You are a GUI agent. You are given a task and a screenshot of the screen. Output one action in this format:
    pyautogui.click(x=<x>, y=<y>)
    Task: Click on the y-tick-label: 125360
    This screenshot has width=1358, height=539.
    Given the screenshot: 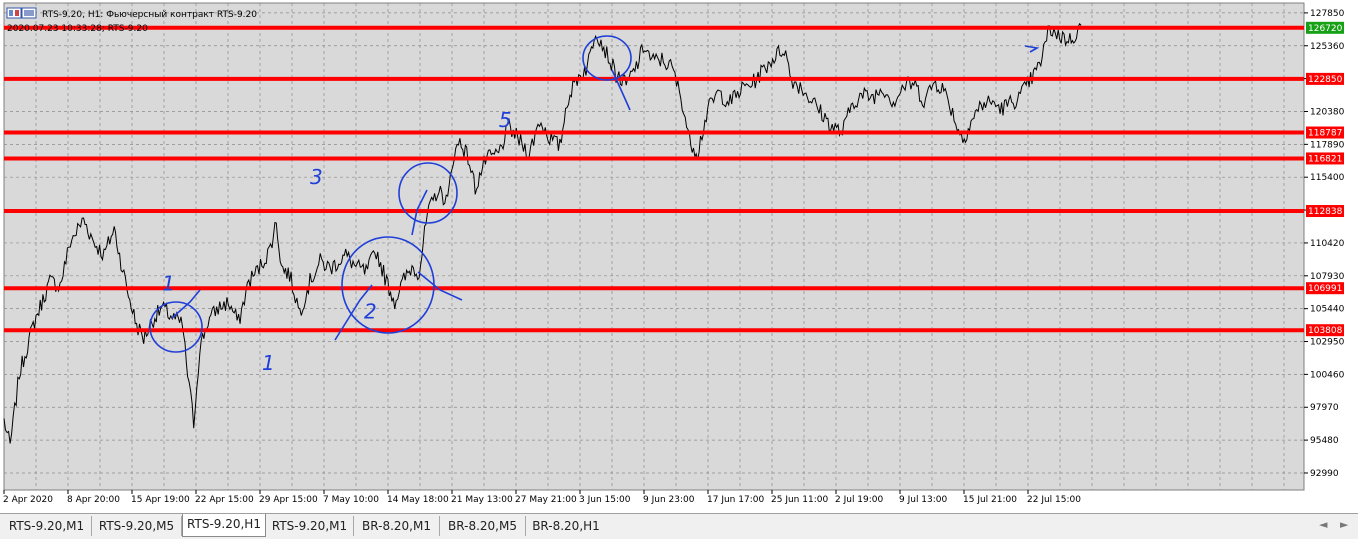 What is the action you would take?
    pyautogui.click(x=1327, y=47)
    